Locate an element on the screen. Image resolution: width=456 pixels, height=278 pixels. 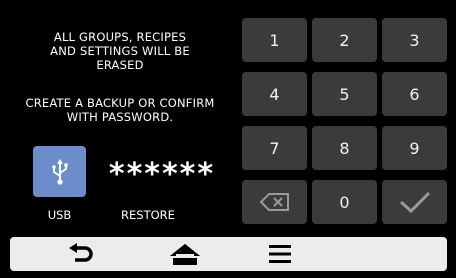
bottom-nav-bar is located at coordinates (228, 254).